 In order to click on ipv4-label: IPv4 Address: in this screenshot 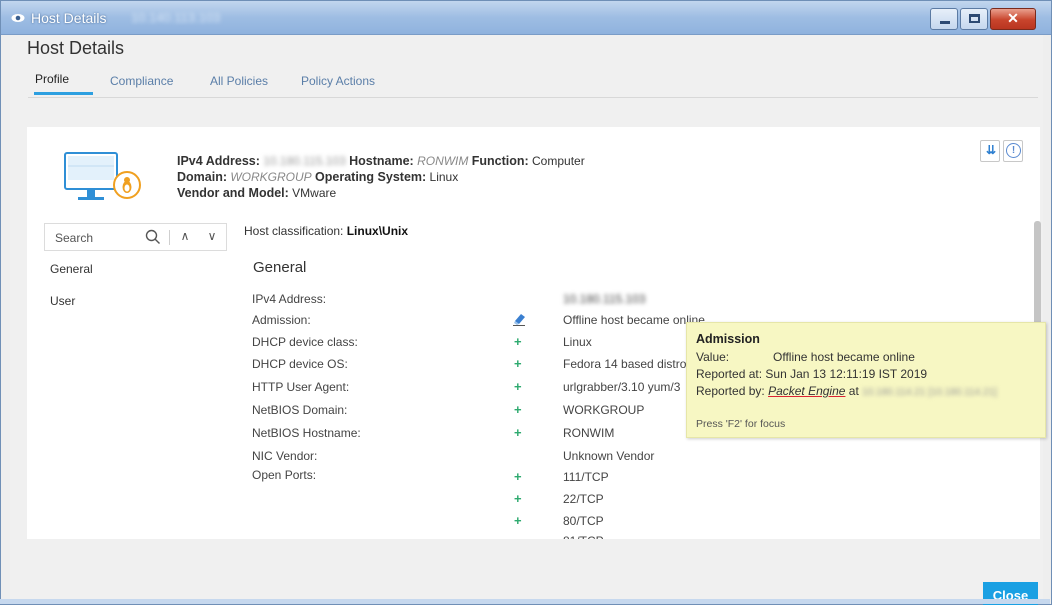, I will do `click(218, 161)`.